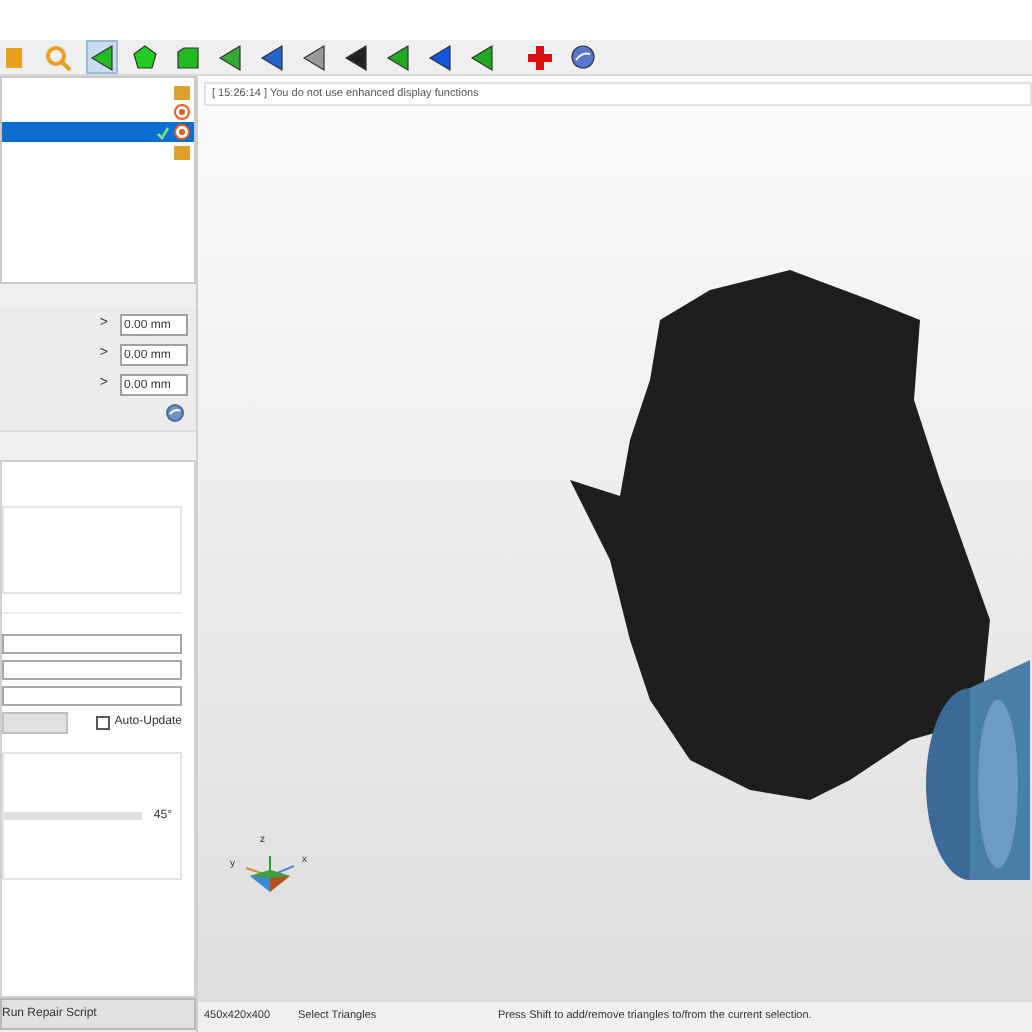  Describe the element at coordinates (98, 132) in the screenshot. I see `tree-item` at that location.